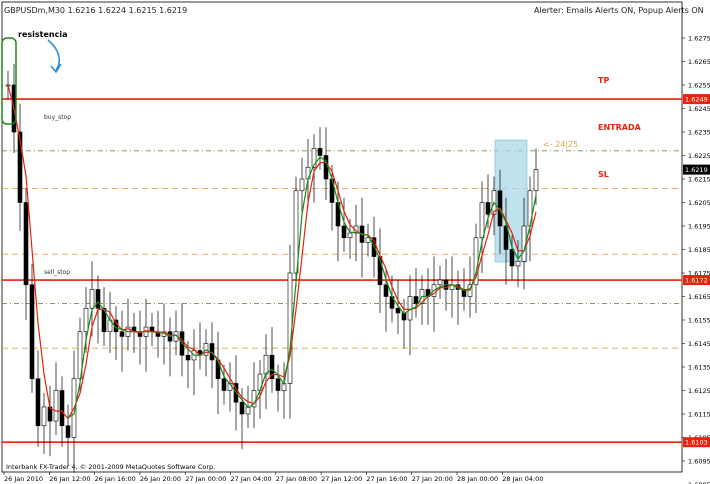 The height and width of the screenshot is (484, 710). What do you see at coordinates (54, 56) in the screenshot?
I see `arrow-icon` at bounding box center [54, 56].